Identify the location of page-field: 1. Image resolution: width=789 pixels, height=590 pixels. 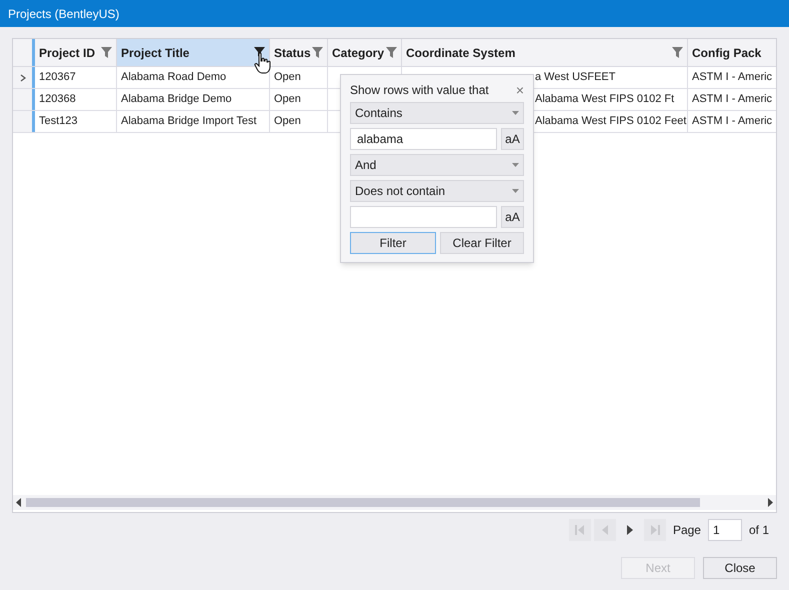
(725, 530).